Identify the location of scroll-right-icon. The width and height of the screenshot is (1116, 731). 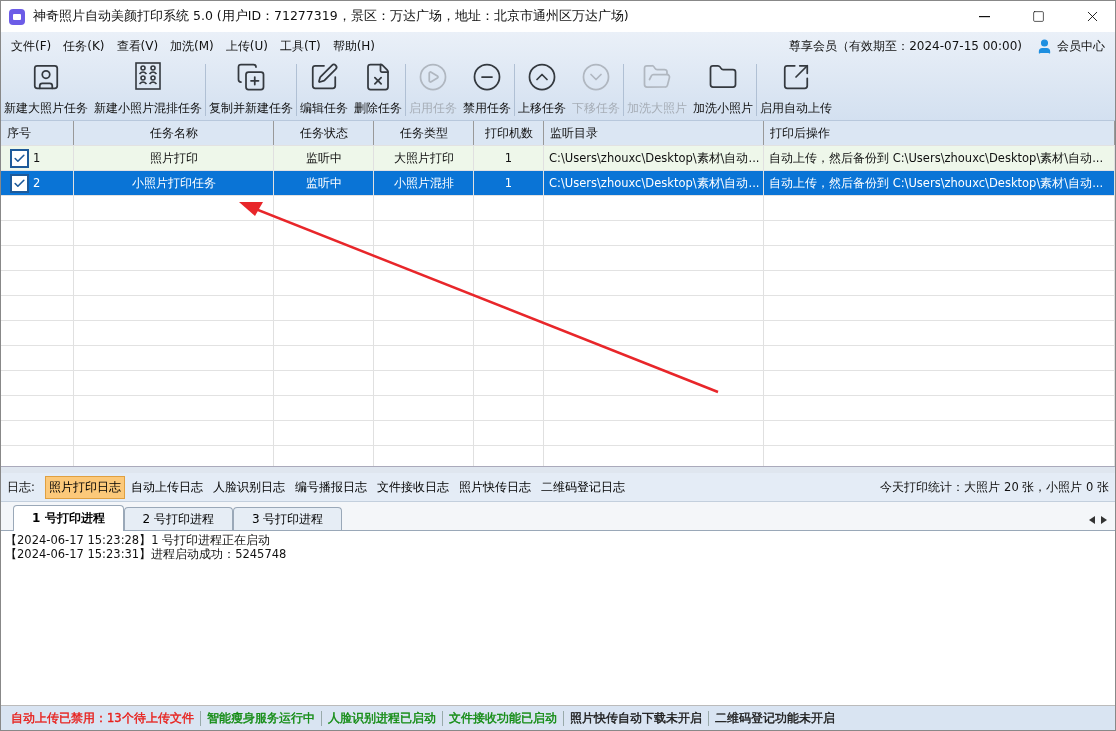
(1104, 520).